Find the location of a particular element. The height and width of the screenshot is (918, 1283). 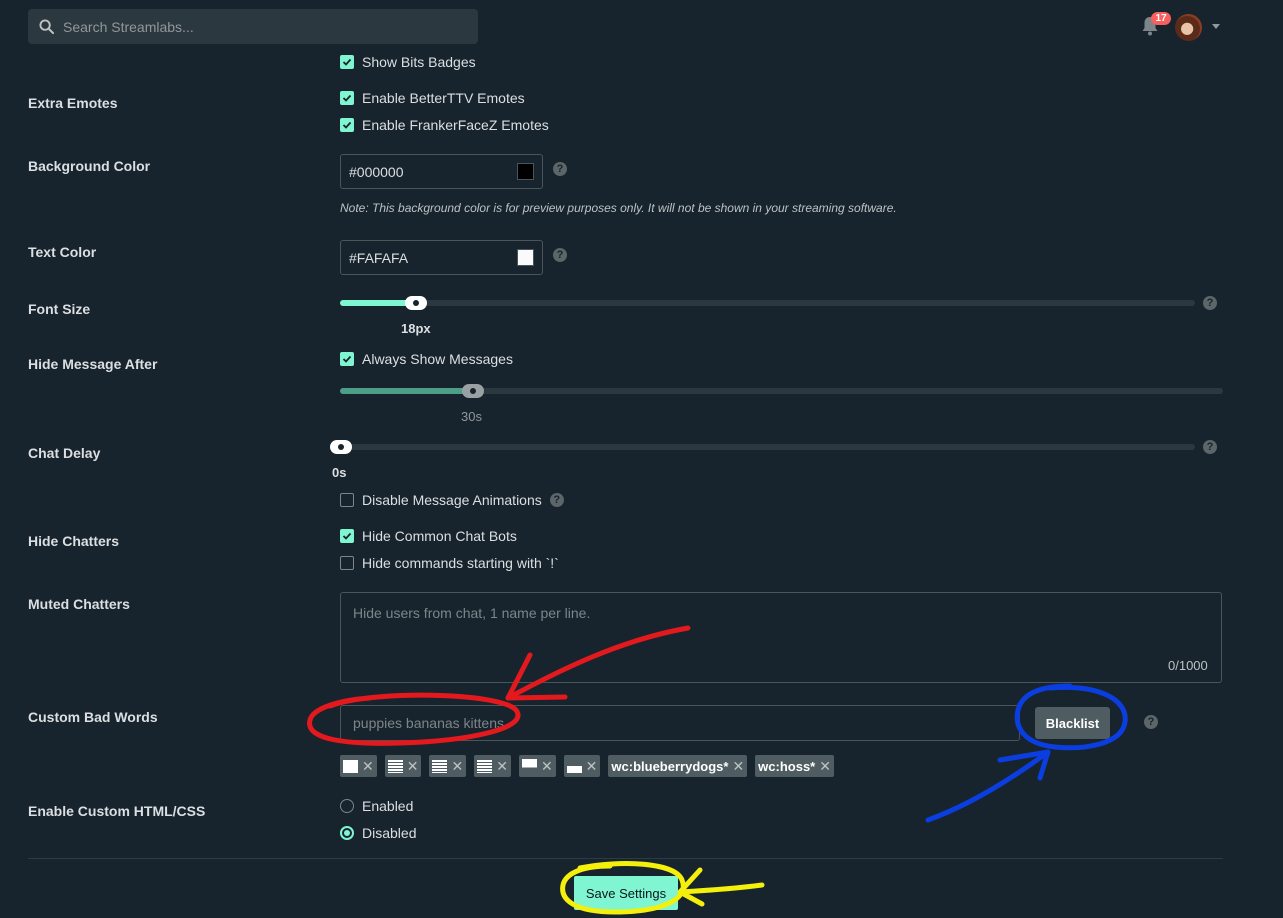

blue-arrow-head is located at coordinates (1024, 765).